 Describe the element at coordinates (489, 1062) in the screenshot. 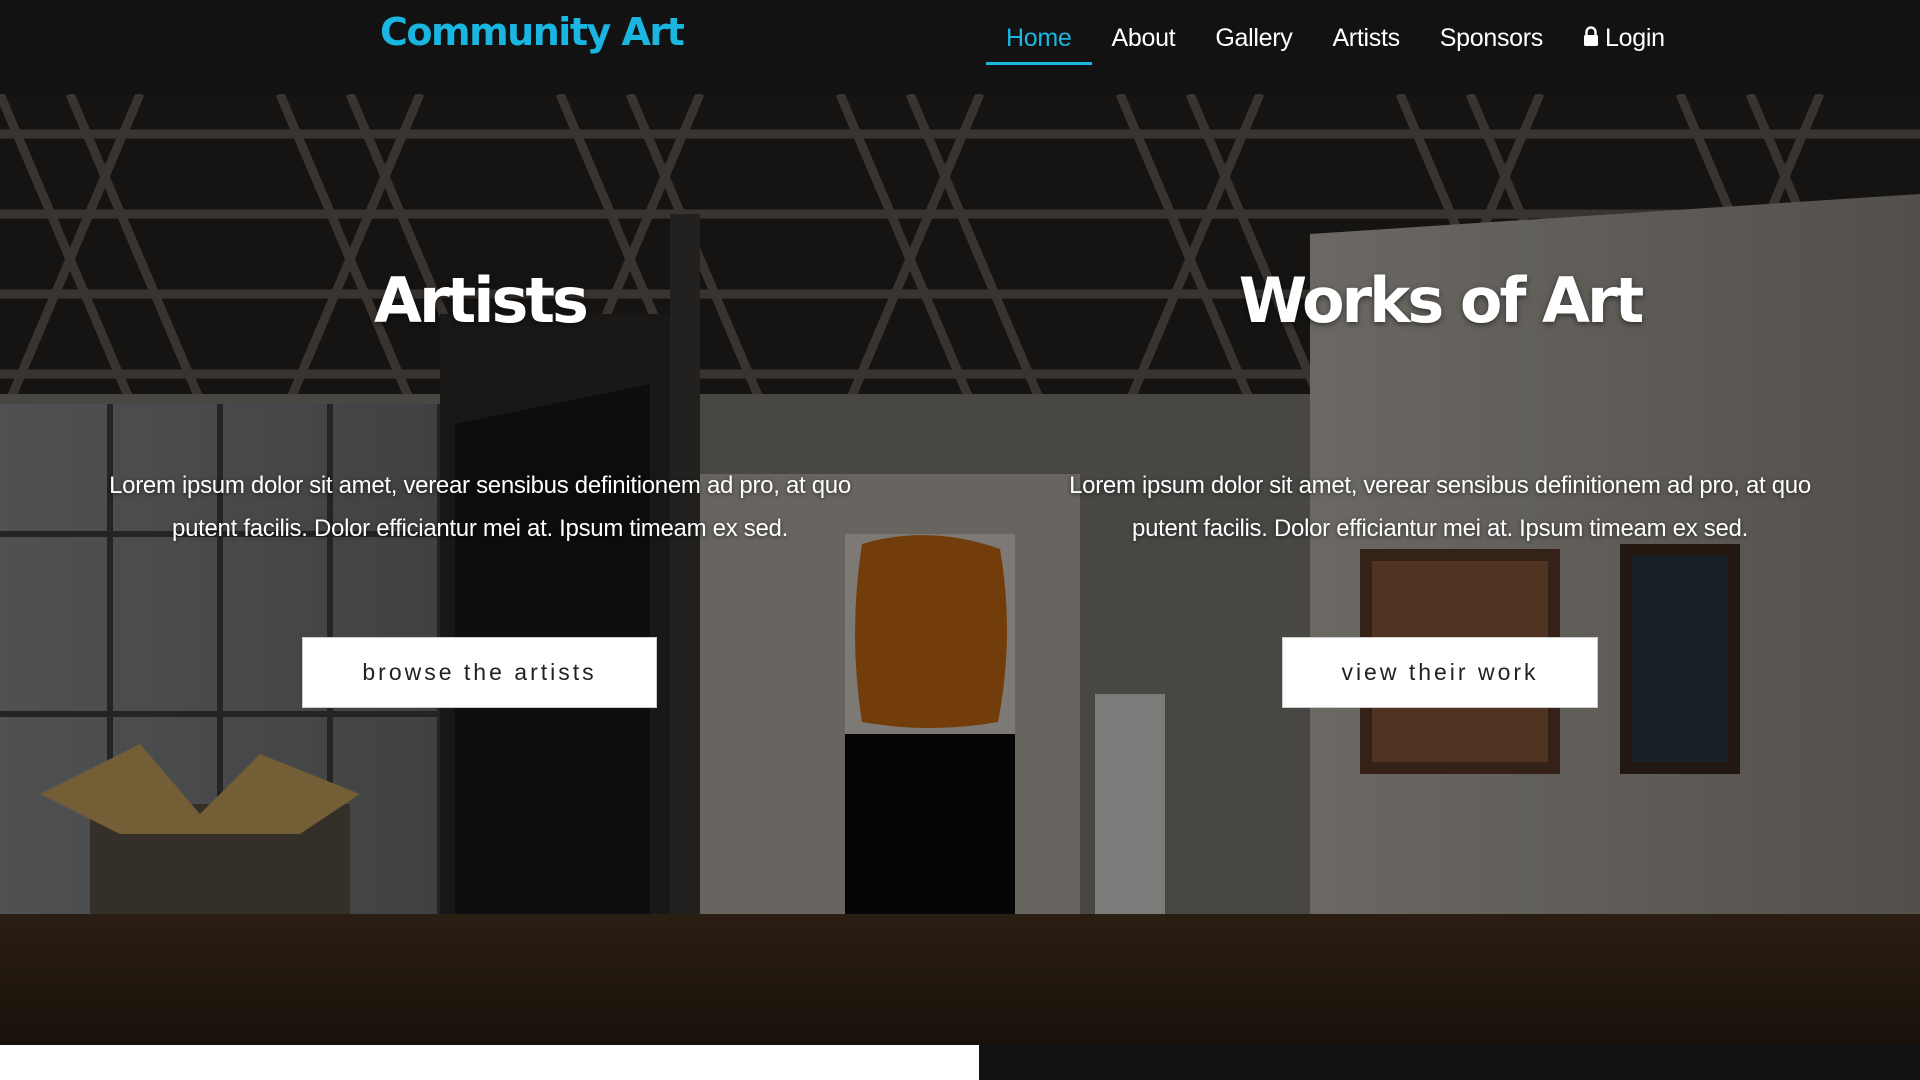

I see `next-section-left` at that location.